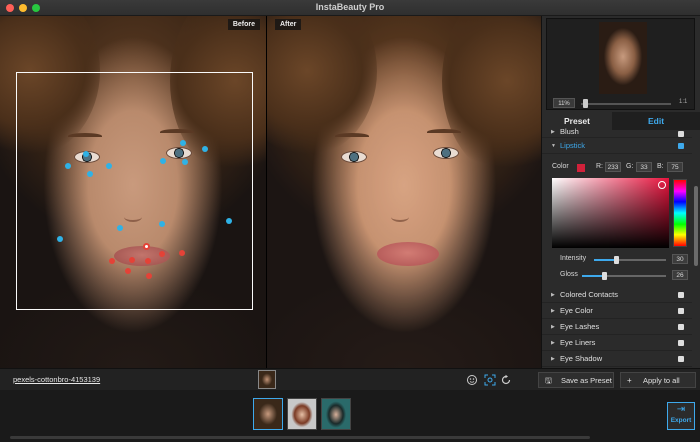  What do you see at coordinates (644, 167) in the screenshot?
I see `green-value-field: 33` at bounding box center [644, 167].